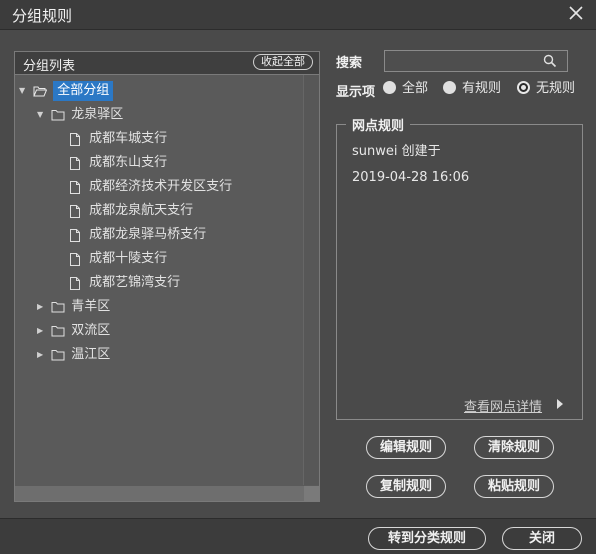  What do you see at coordinates (41, 91) in the screenshot?
I see `folder-open-icon` at bounding box center [41, 91].